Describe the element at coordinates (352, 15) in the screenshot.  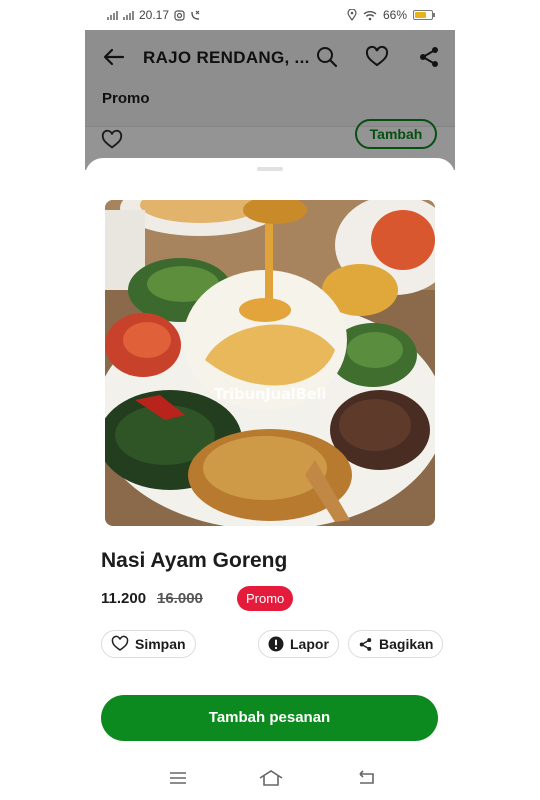
I see `location-icon` at that location.